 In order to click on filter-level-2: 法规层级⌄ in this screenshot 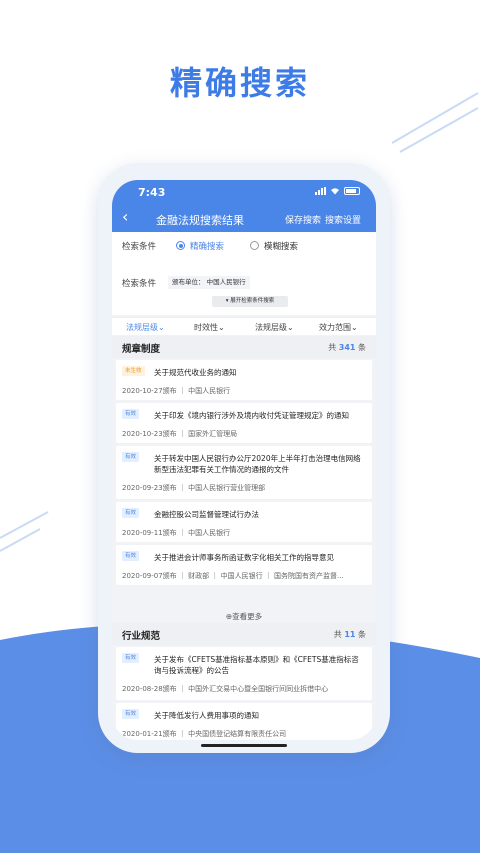, I will do `click(274, 327)`.